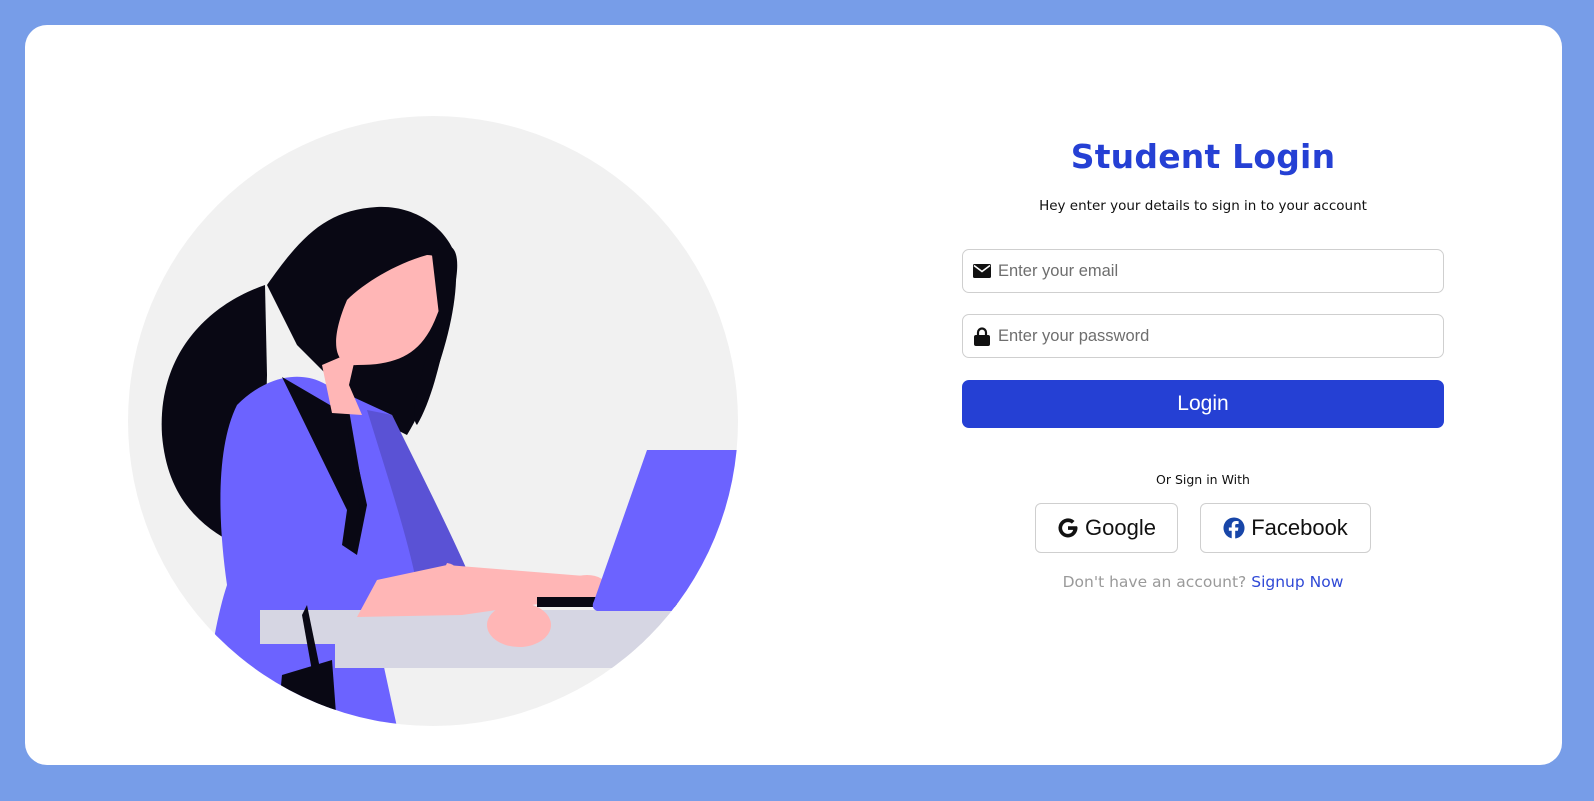  Describe the element at coordinates (1299, 527) in the screenshot. I see `facebook-label: Facebook` at that location.